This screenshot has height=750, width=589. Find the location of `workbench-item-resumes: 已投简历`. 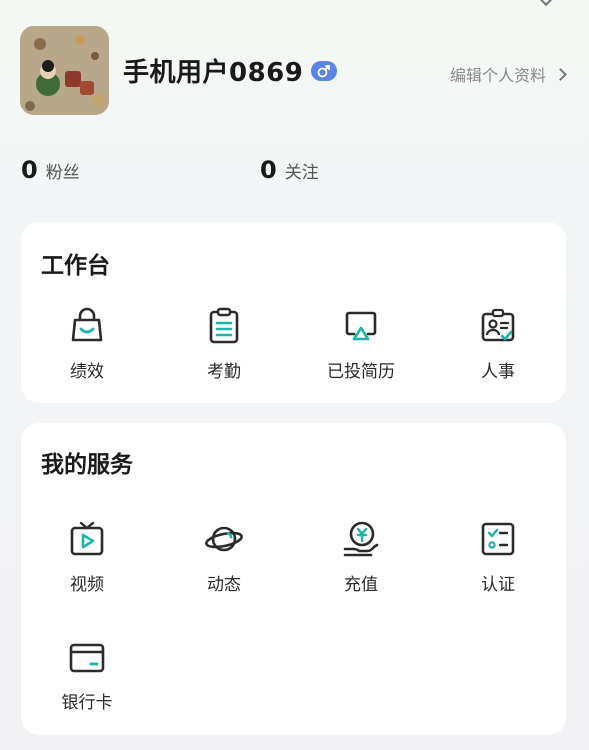

workbench-item-resumes: 已投简历 is located at coordinates (361, 344).